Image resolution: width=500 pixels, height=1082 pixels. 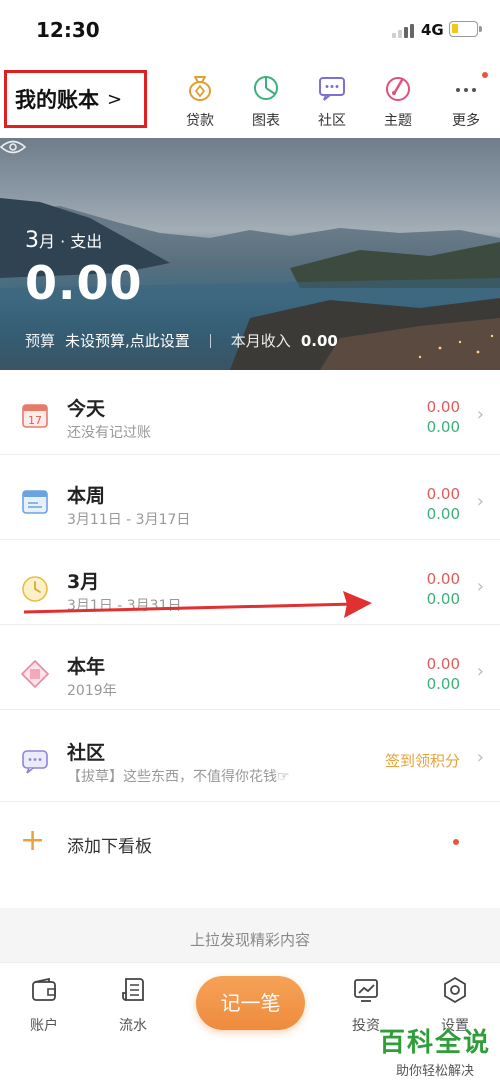 I want to click on header: 我的账本 > 贷款 图表 社区 主题 更多, so click(x=250, y=100).